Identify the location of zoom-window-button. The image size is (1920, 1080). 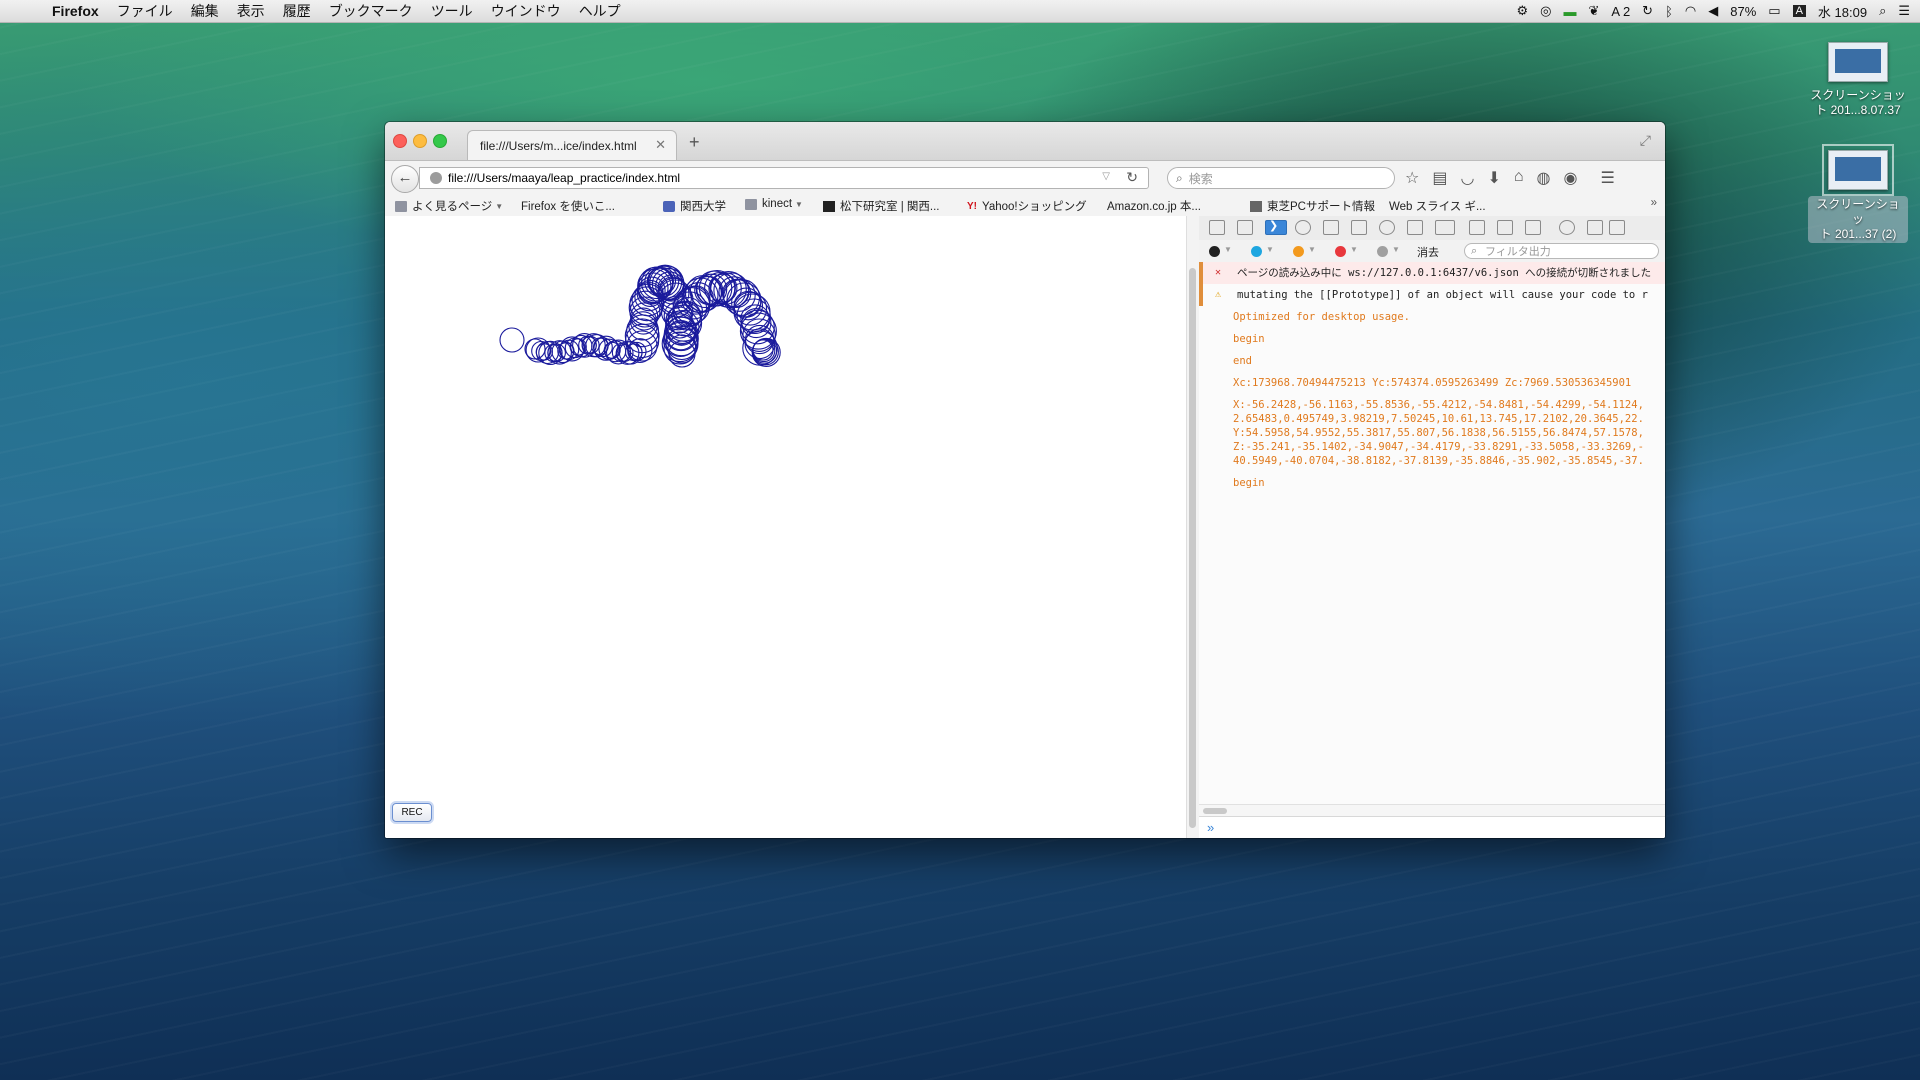
(440, 141).